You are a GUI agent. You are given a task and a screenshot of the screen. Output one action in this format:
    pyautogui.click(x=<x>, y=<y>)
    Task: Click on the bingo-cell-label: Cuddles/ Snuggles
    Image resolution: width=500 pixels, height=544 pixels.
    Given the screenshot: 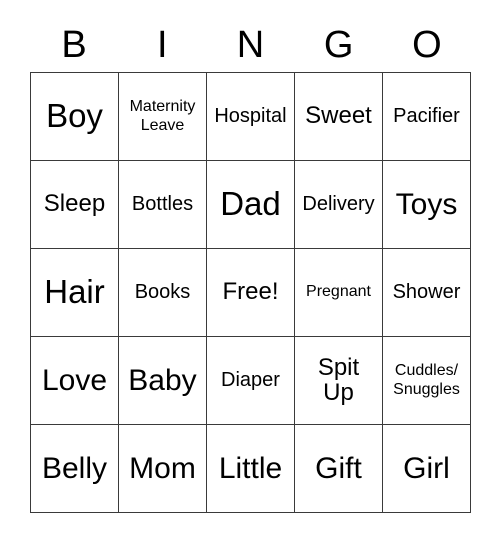 What is the action you would take?
    pyautogui.click(x=426, y=380)
    